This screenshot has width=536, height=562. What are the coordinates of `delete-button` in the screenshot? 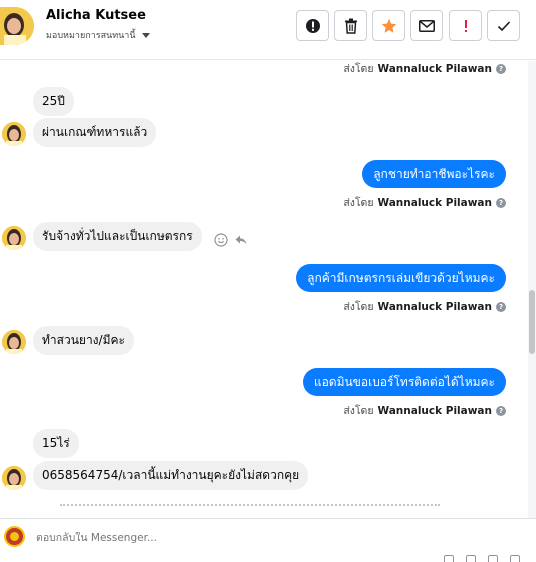 It's located at (350, 25).